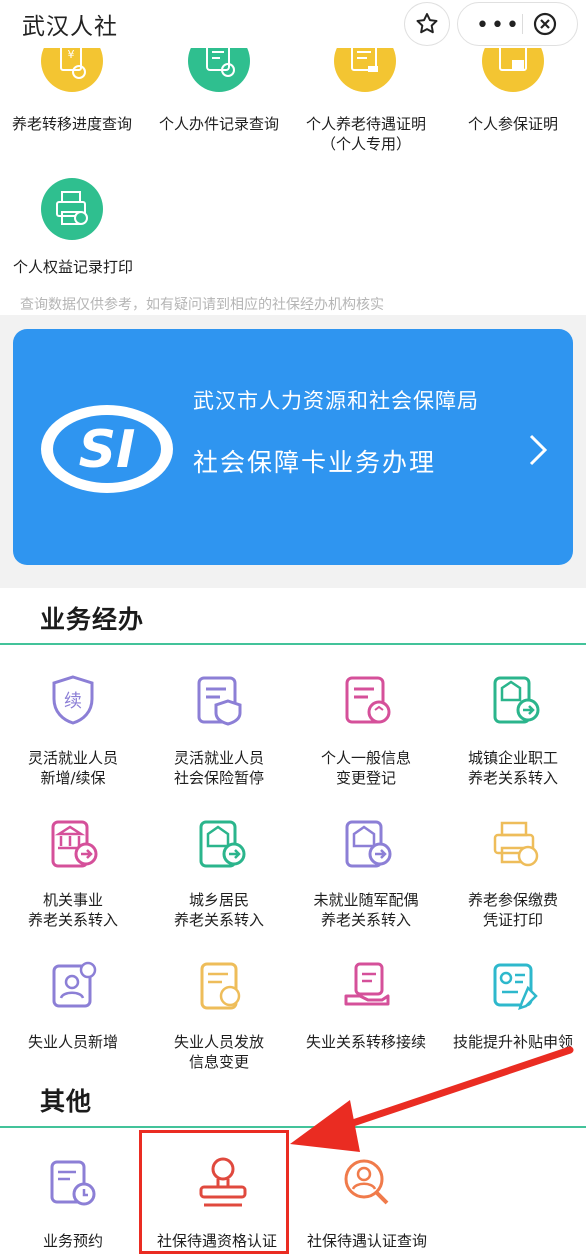  I want to click on business-item-label: 城镇企业职工 养老关系转入, so click(512, 768).